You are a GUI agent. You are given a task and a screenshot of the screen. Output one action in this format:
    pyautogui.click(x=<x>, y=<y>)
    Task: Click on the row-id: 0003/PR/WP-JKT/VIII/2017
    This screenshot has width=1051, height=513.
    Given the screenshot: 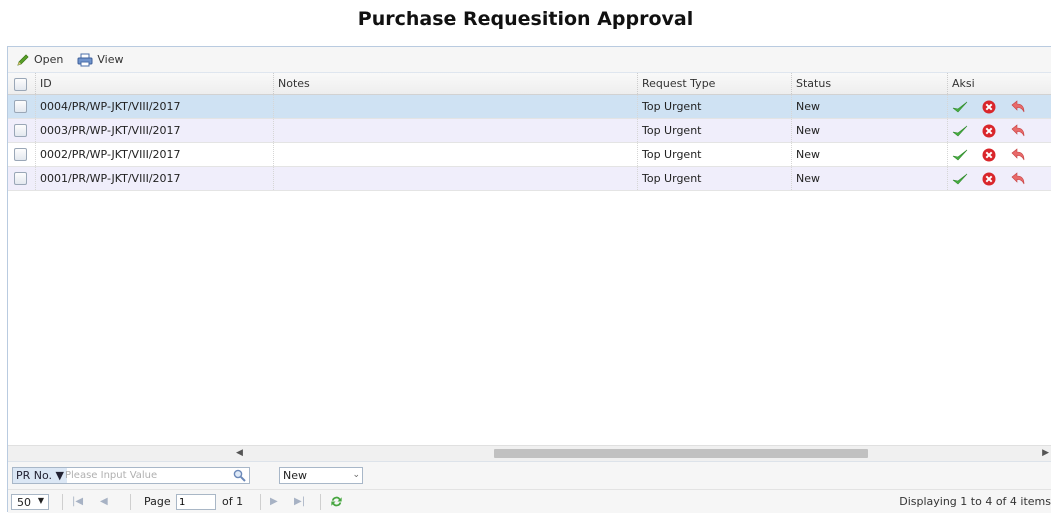 What is the action you would take?
    pyautogui.click(x=155, y=130)
    